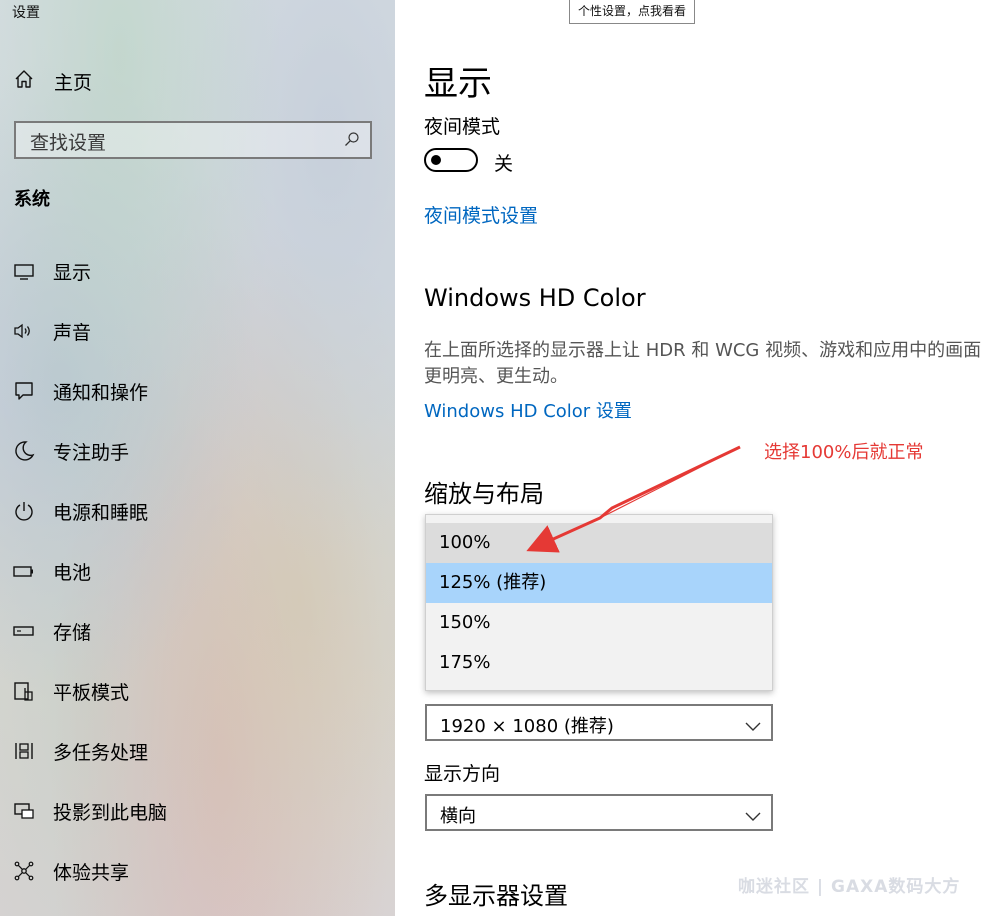  Describe the element at coordinates (844, 452) in the screenshot. I see `annotation-text: 选择100%后就正常` at that location.